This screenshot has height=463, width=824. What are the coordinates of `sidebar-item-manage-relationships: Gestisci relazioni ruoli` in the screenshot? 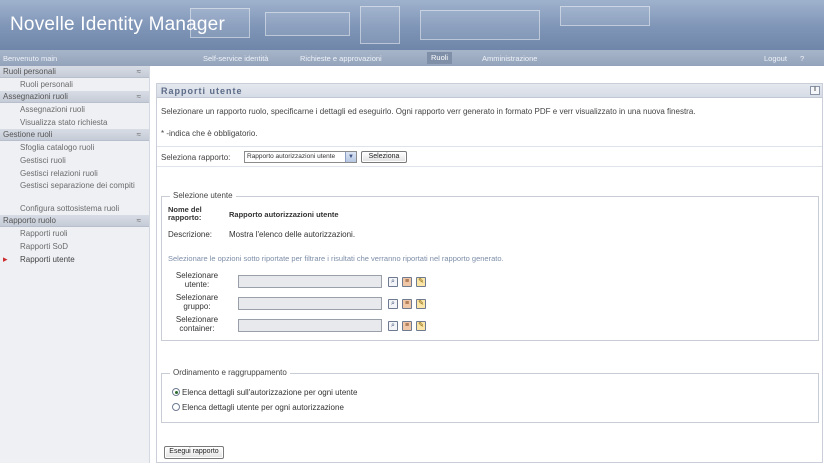 It's located at (74, 173).